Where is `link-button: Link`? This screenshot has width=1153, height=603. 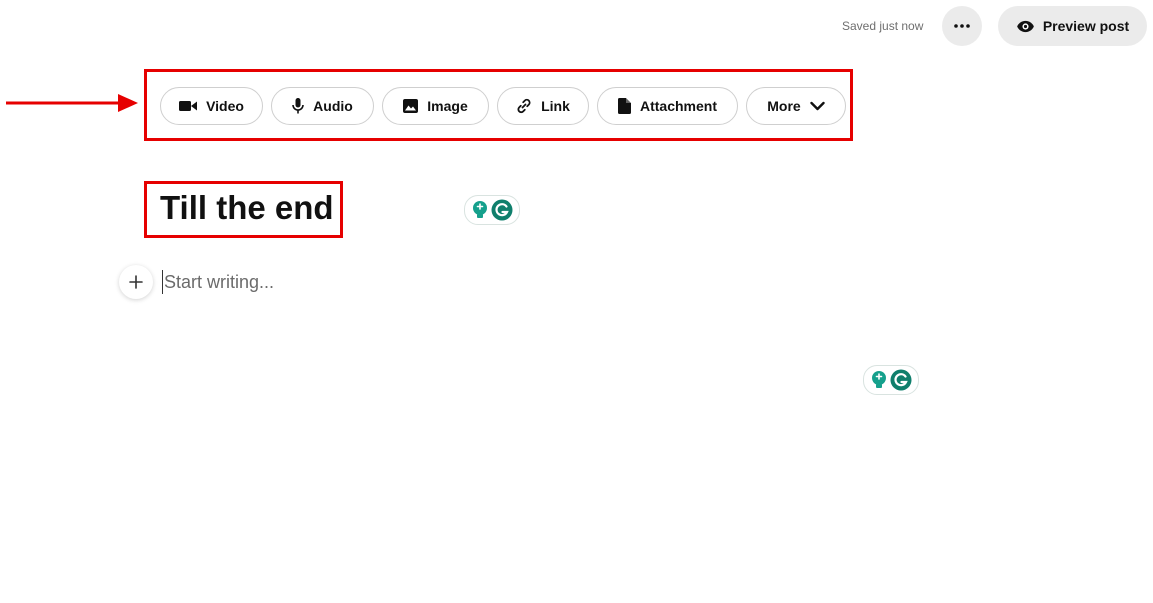
link-button: Link is located at coordinates (543, 106).